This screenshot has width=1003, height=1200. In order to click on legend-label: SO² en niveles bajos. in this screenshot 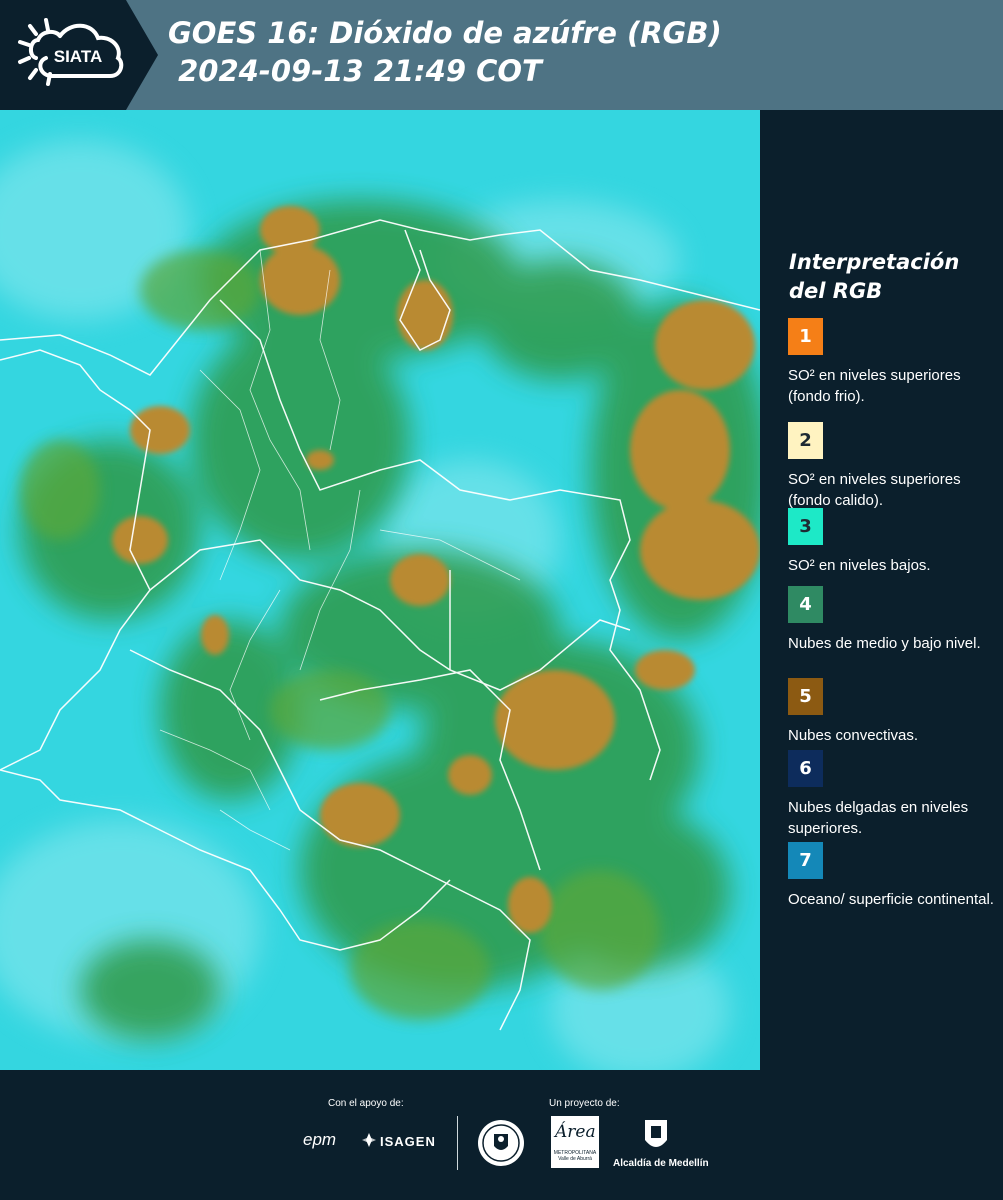, I will do `click(859, 565)`.